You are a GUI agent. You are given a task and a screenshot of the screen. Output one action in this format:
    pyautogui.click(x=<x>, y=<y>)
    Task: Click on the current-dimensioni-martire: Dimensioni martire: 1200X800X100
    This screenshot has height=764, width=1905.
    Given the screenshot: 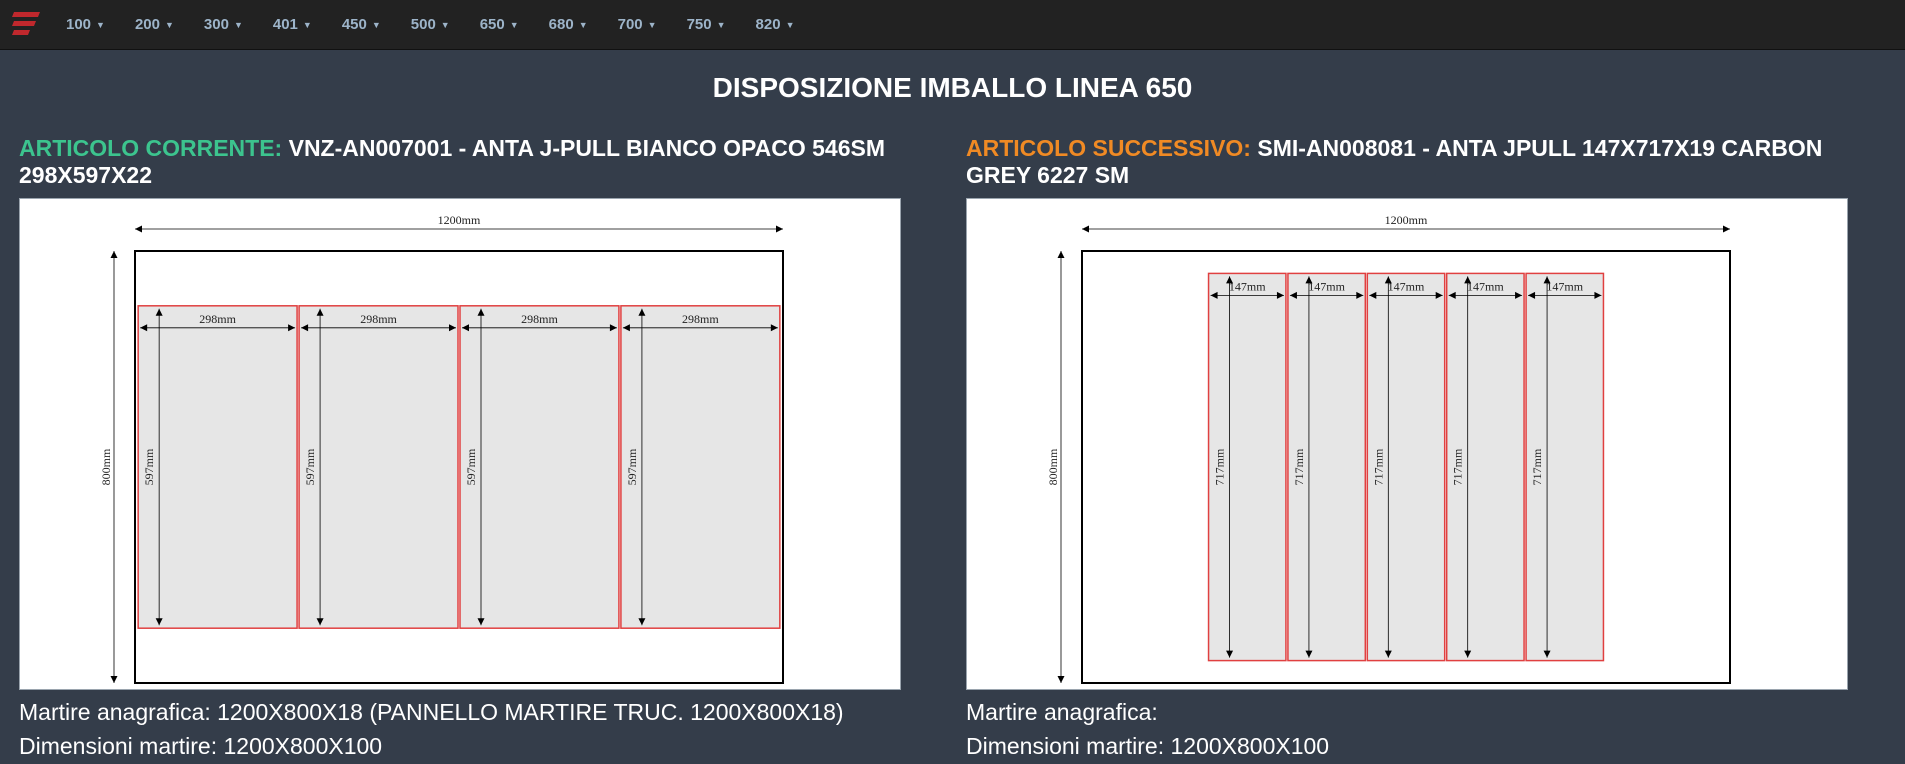 What is the action you would take?
    pyautogui.click(x=201, y=746)
    